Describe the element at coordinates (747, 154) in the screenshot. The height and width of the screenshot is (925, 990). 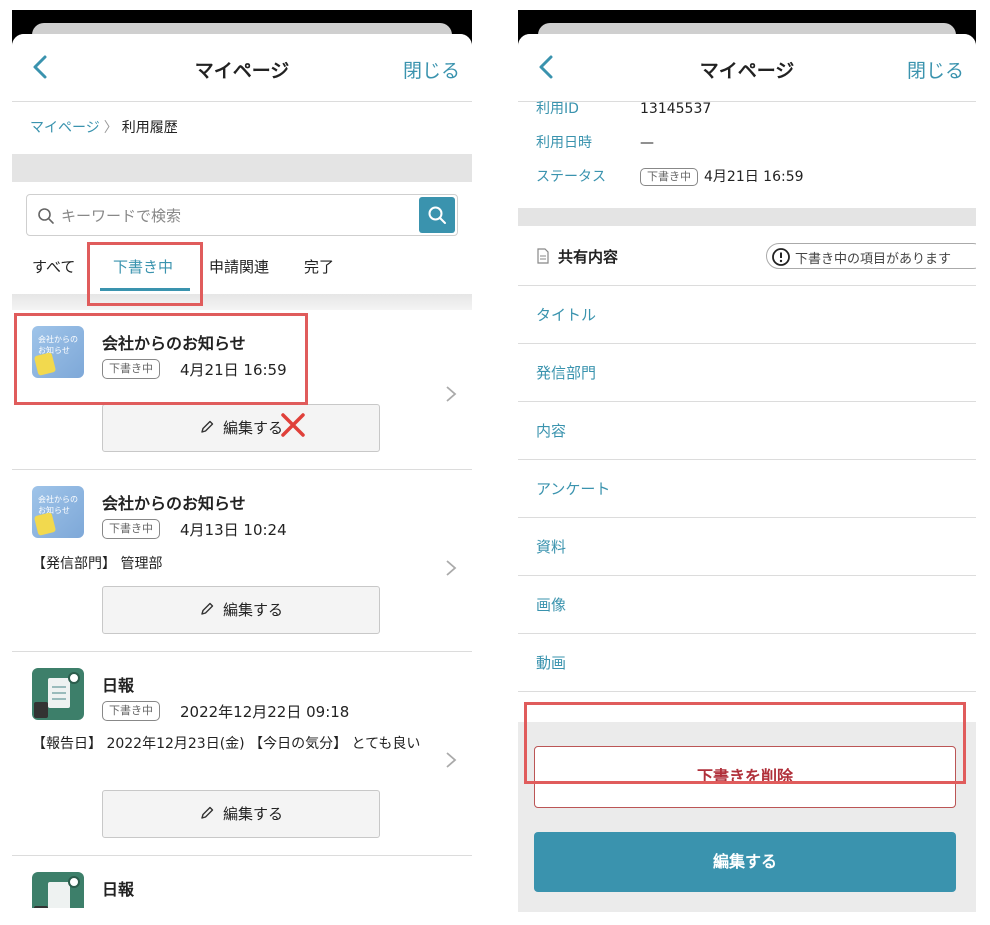
I see `usage-details: 利用ID 13145537 利用日時 — ステータス 下書き中 4月21日 16:59` at that location.